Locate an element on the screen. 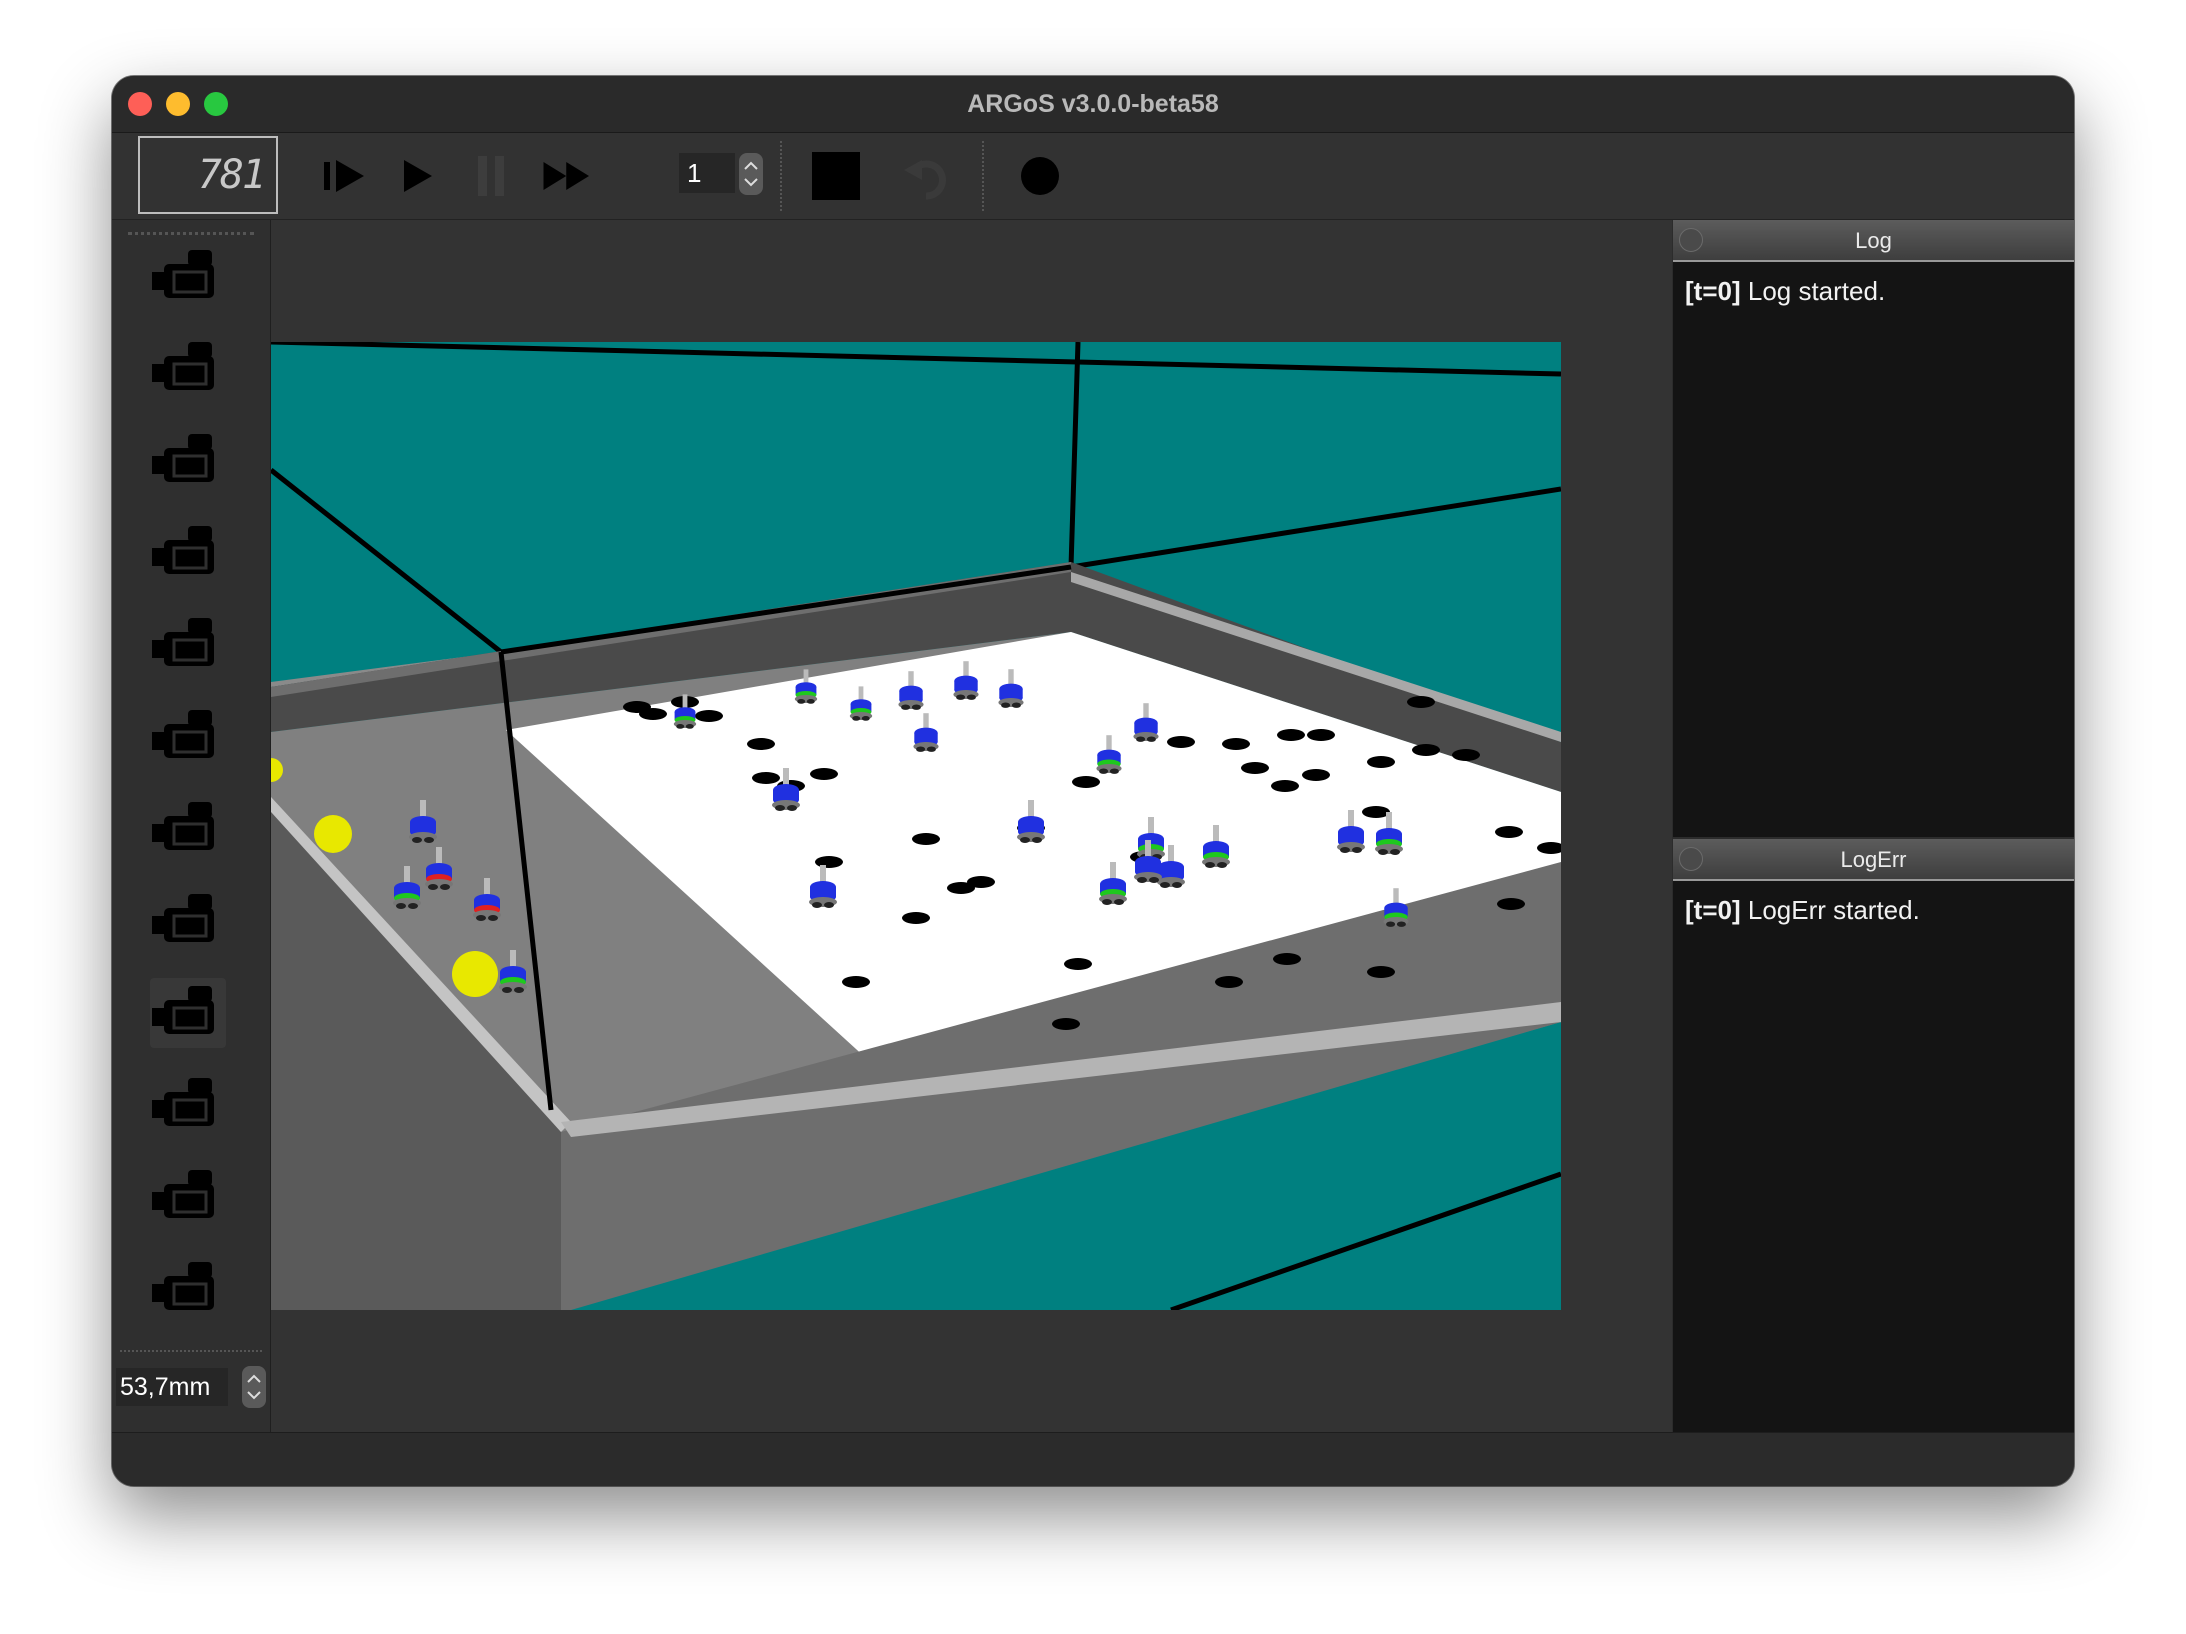 The image size is (2186, 1634). logerr-panel: LogErr [t=0] LogErr started. is located at coordinates (1873, 1135).